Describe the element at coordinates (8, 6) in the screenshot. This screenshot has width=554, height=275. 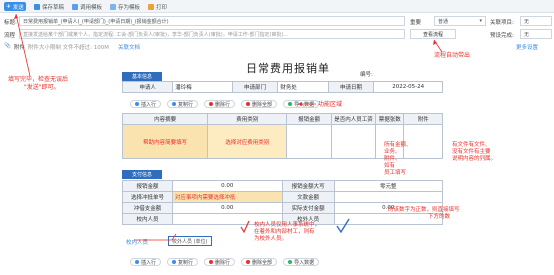
I see `send-icon: ✈` at that location.